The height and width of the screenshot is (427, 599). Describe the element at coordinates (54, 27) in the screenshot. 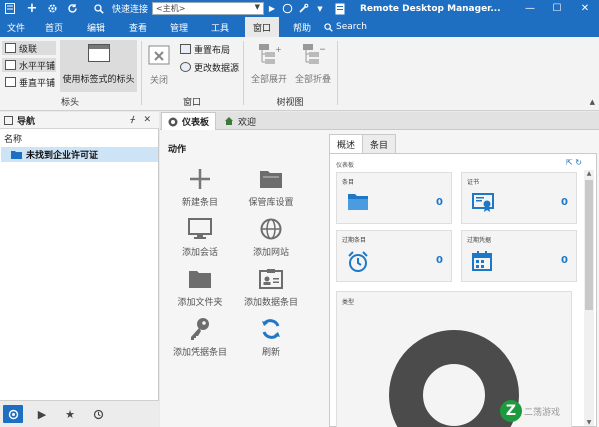

I see `menu-home: 首页` at that location.